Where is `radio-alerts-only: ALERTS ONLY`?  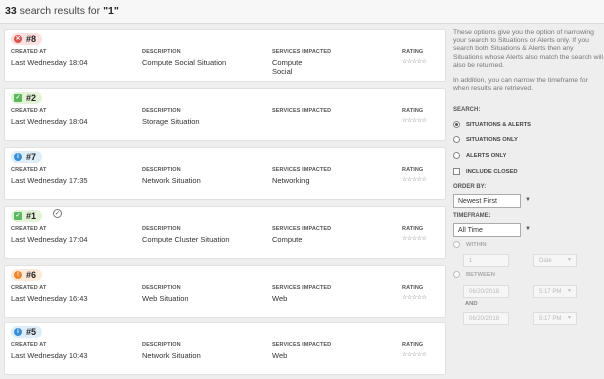 radio-alerts-only: ALERTS ONLY is located at coordinates (479, 155).